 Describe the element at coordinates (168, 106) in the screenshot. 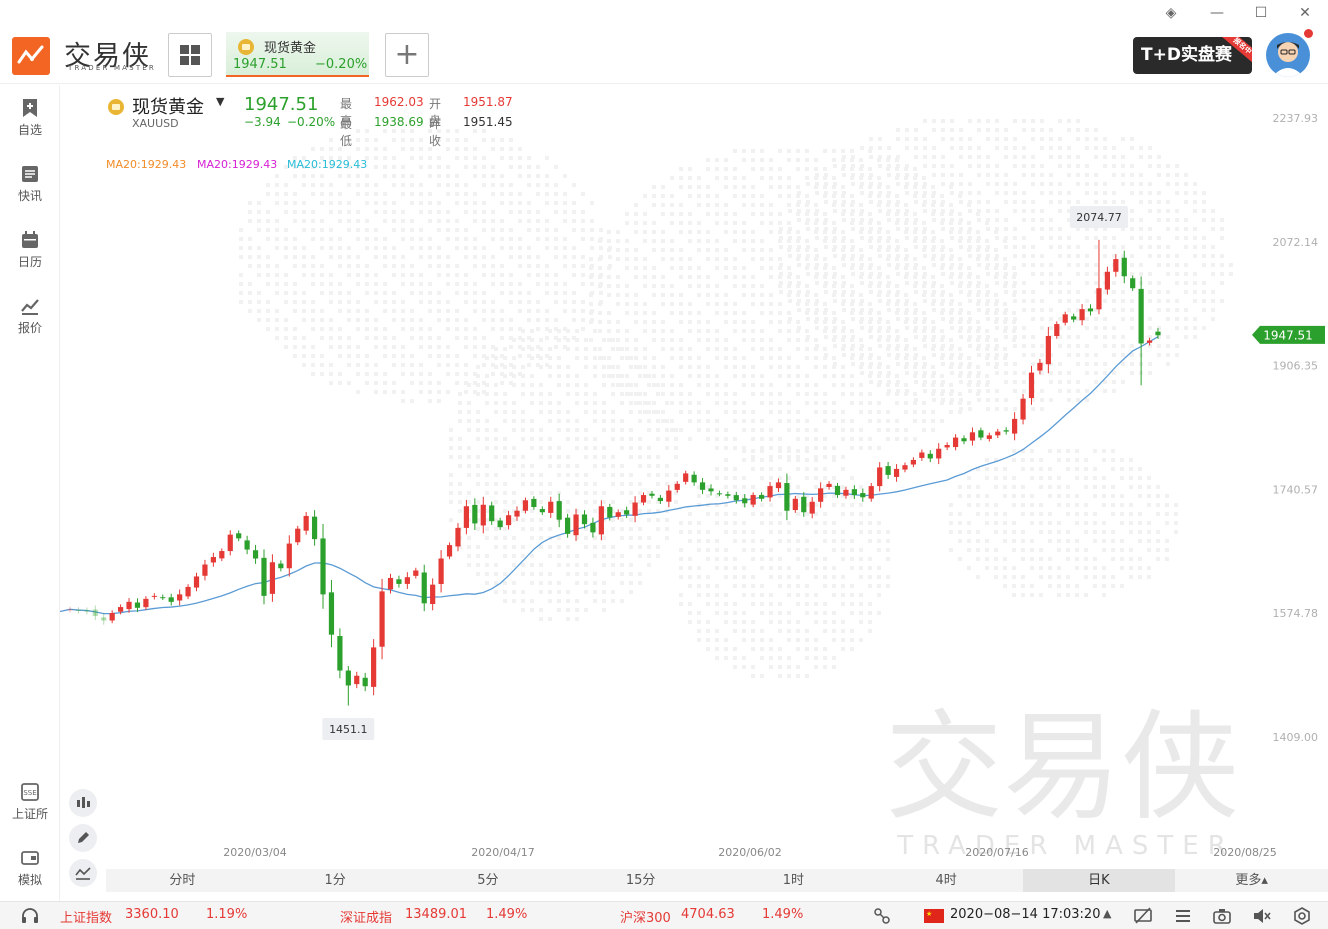

I see `ticker-name: 现货黄金` at that location.